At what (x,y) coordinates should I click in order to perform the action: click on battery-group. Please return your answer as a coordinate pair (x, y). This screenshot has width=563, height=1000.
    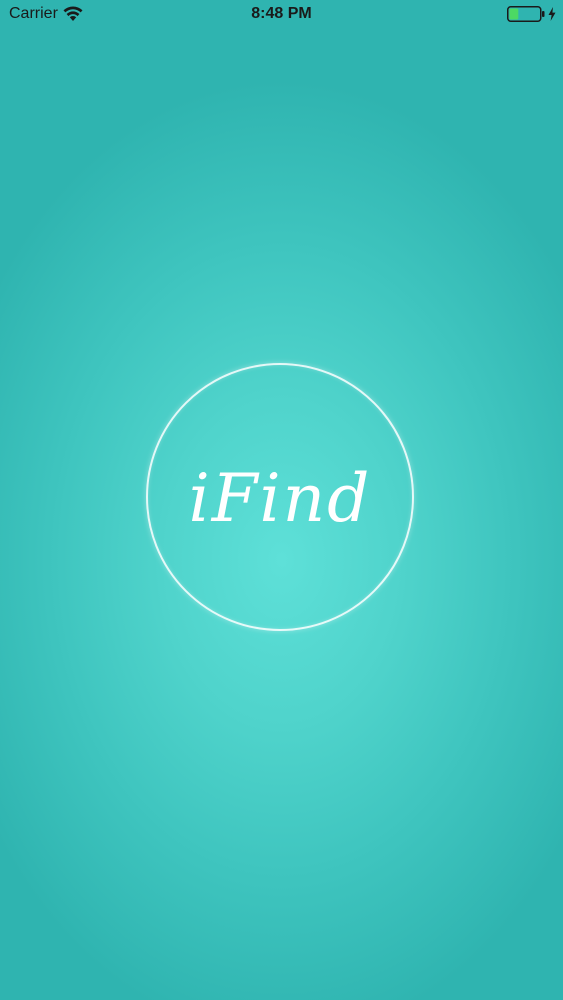
    Looking at the image, I should click on (531, 14).